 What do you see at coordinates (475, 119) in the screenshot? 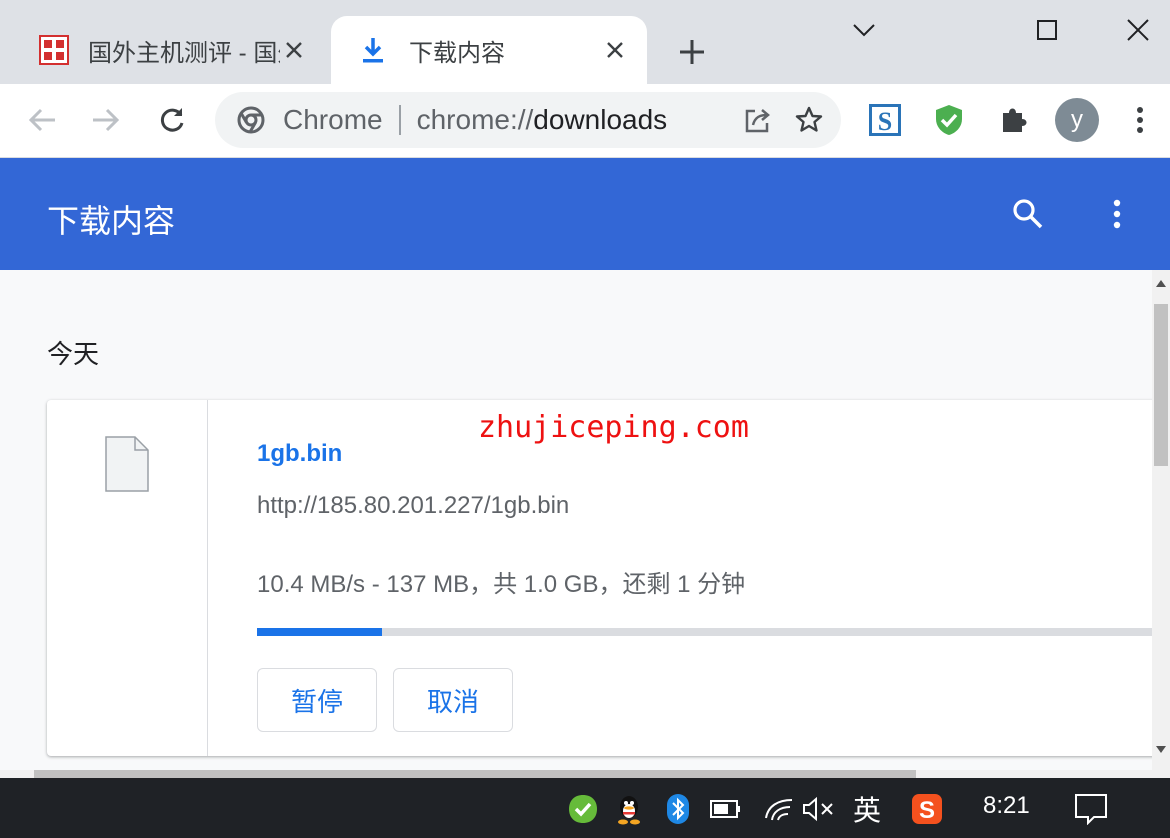
I see `url-scheme: chrome://` at bounding box center [475, 119].